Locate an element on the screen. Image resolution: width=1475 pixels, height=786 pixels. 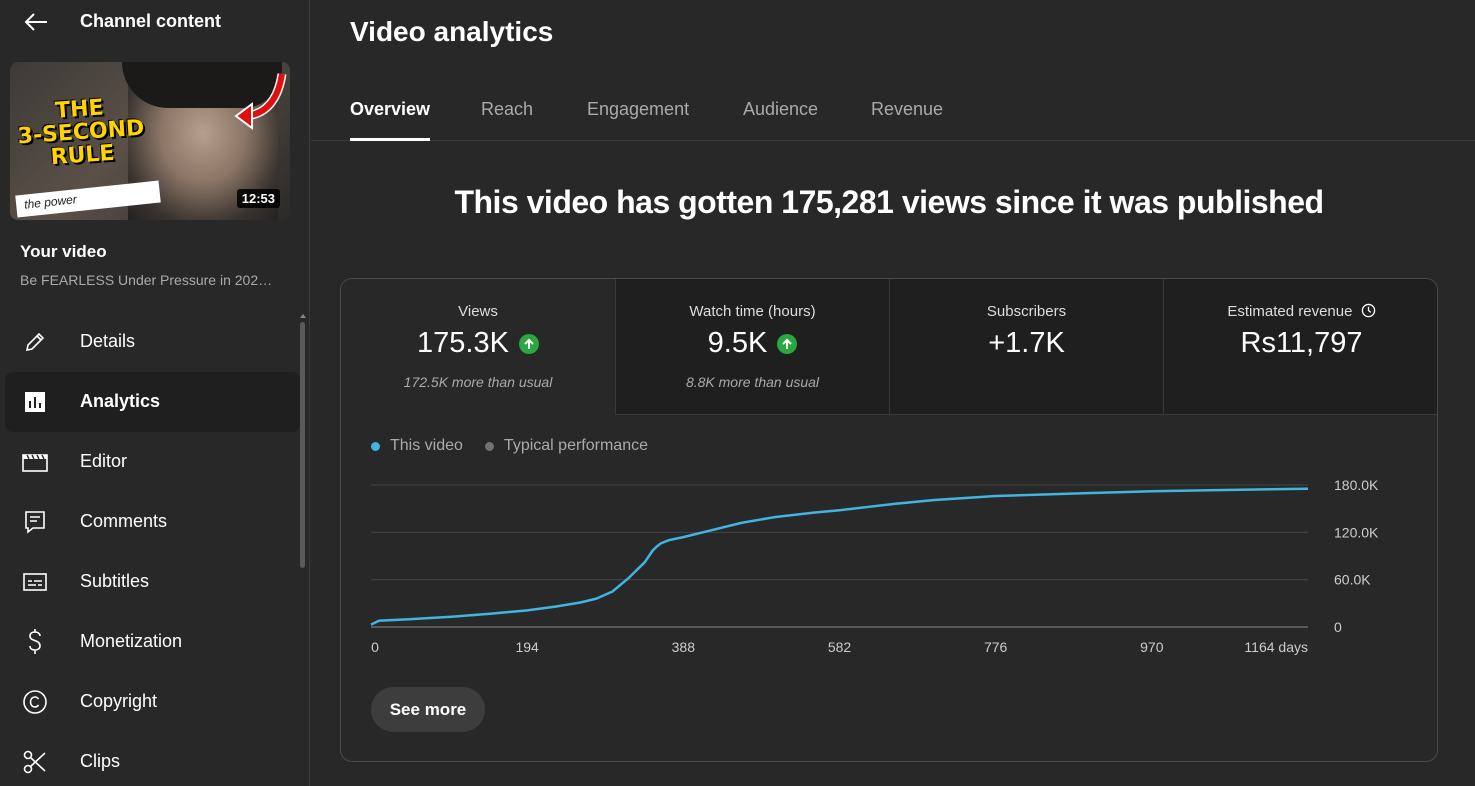
sidebar-item-label: Monetization is located at coordinates (131, 641).